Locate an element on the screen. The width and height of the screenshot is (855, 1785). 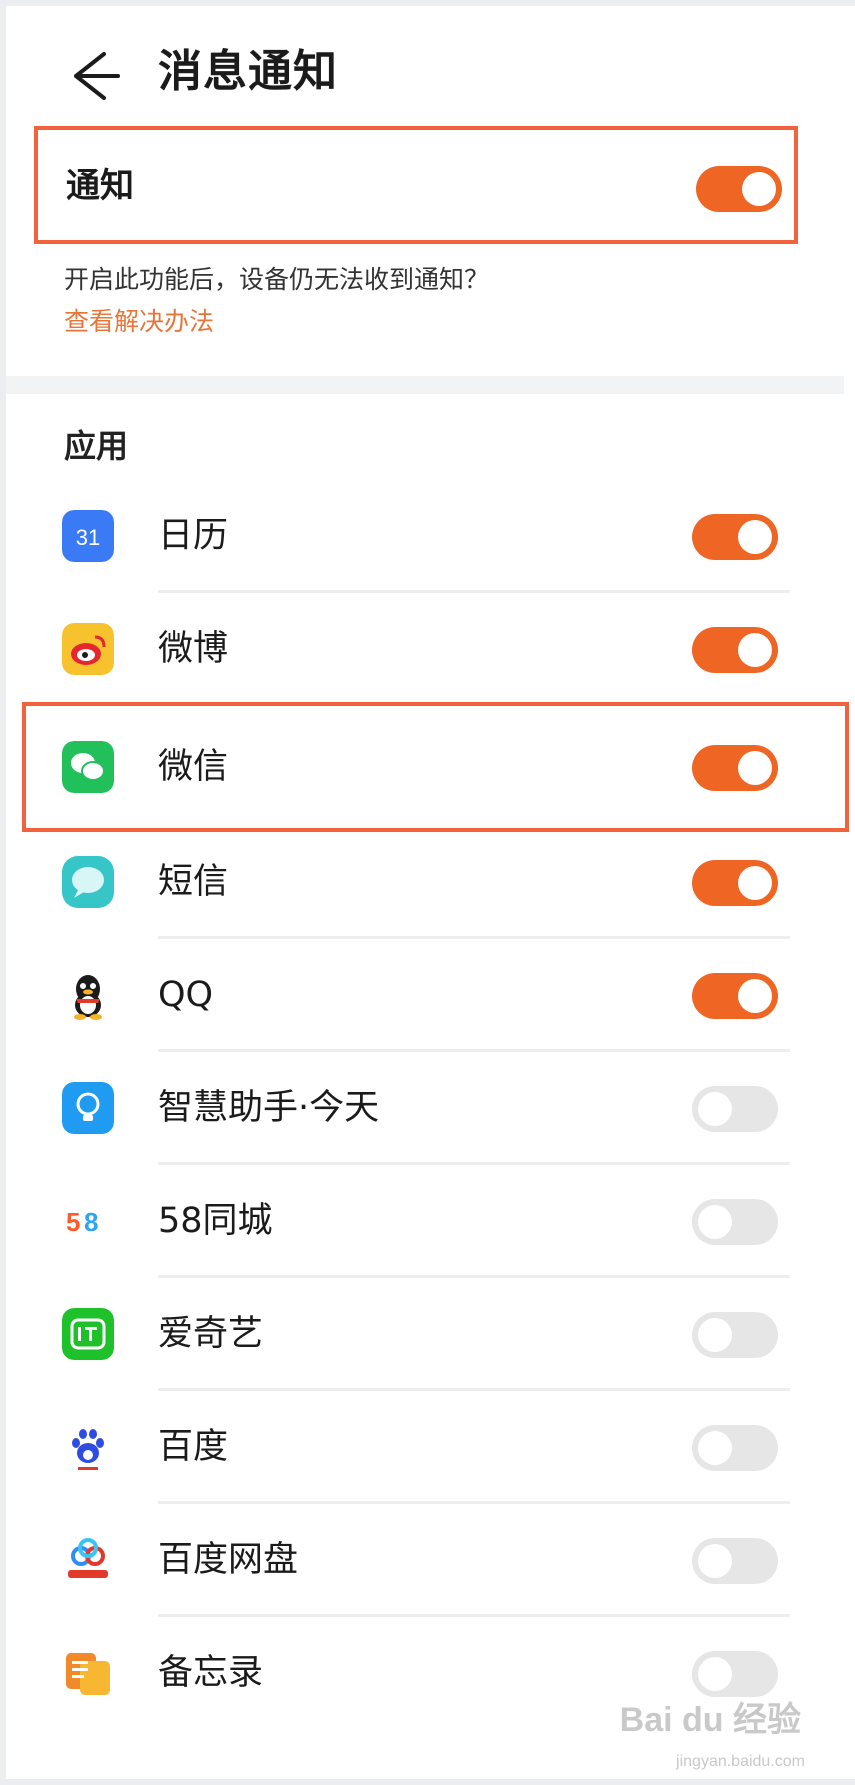
app-row-sms: 短信 is located at coordinates (427, 882).